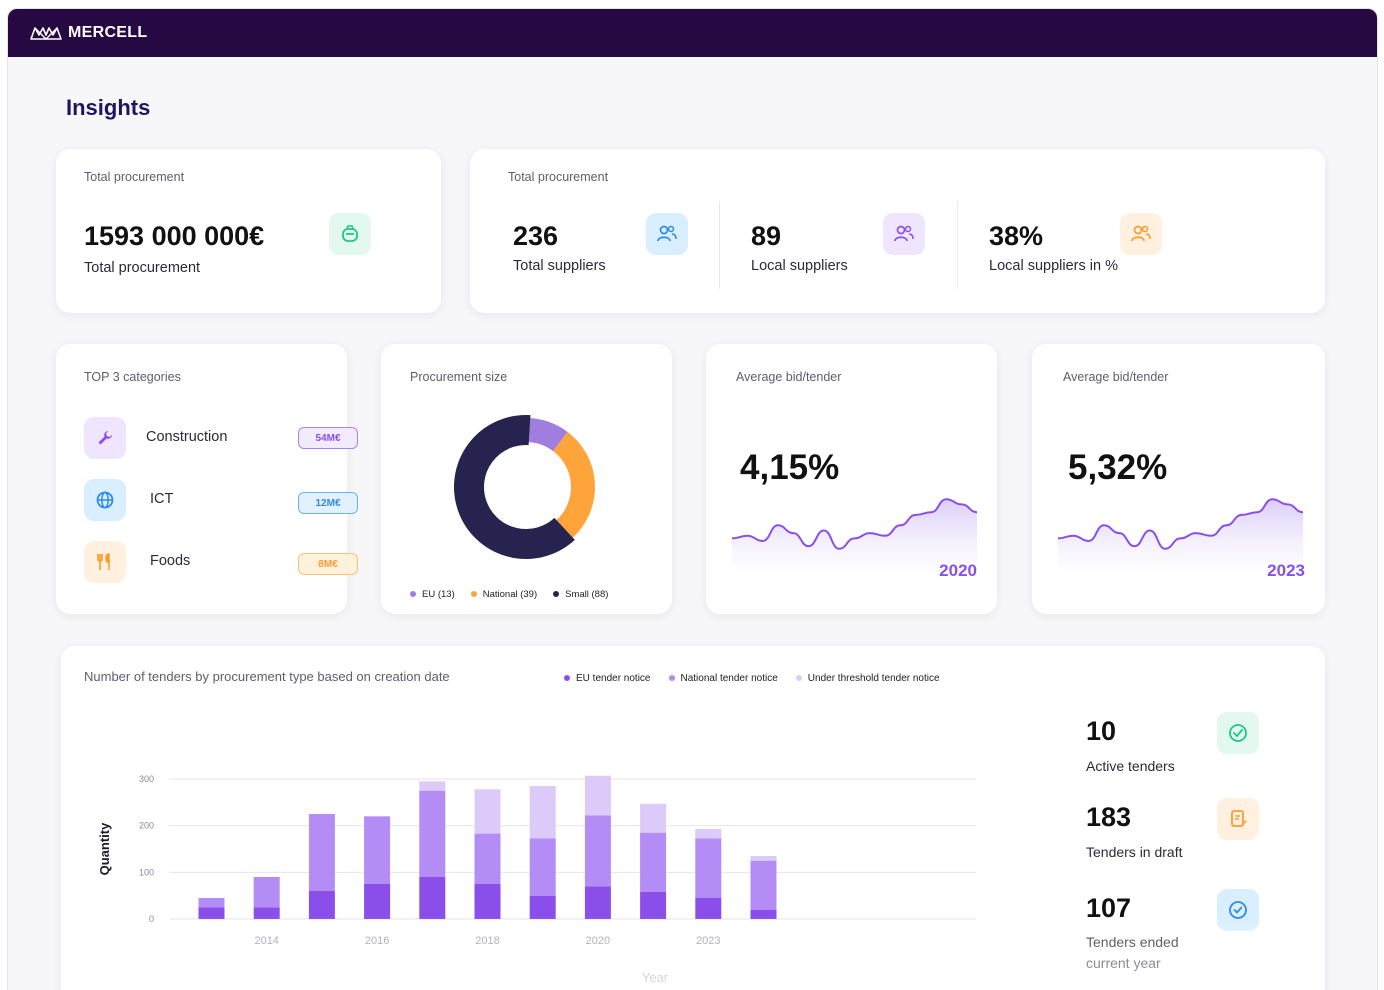 The height and width of the screenshot is (990, 1384). I want to click on y-axis-label: Quantity, so click(104, 848).